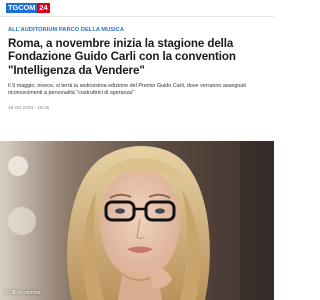 The image size is (320, 300). I want to click on logo-tgcom-text: TGCOM, so click(22, 8).